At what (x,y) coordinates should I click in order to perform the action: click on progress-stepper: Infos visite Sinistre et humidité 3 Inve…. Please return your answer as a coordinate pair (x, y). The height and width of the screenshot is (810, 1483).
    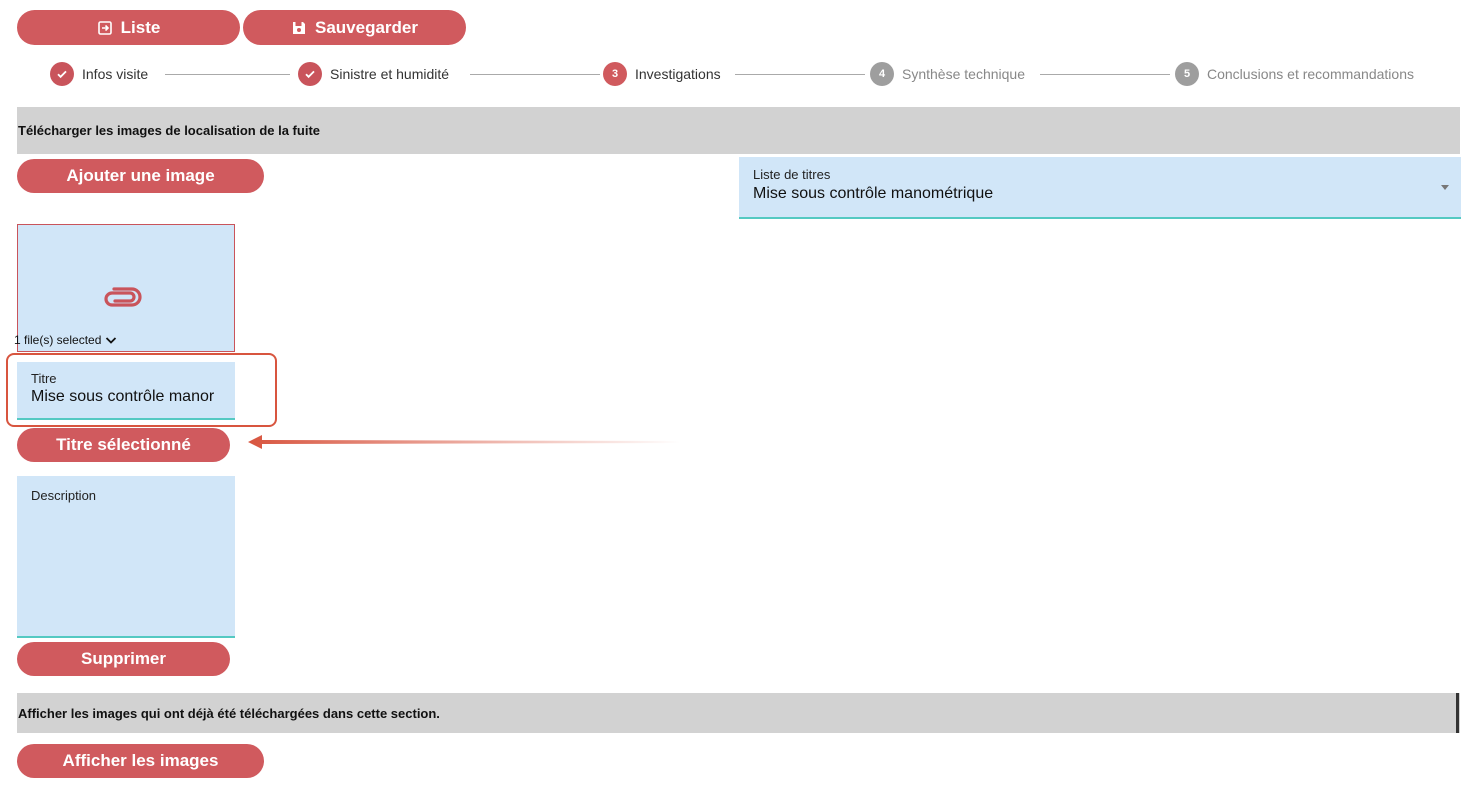
    Looking at the image, I should click on (740, 75).